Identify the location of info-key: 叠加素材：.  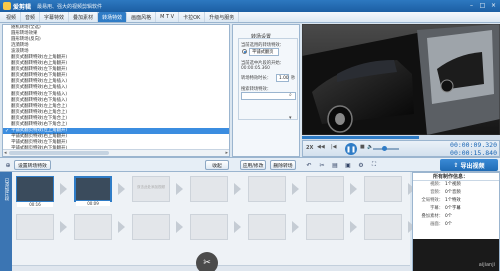
(432, 216).